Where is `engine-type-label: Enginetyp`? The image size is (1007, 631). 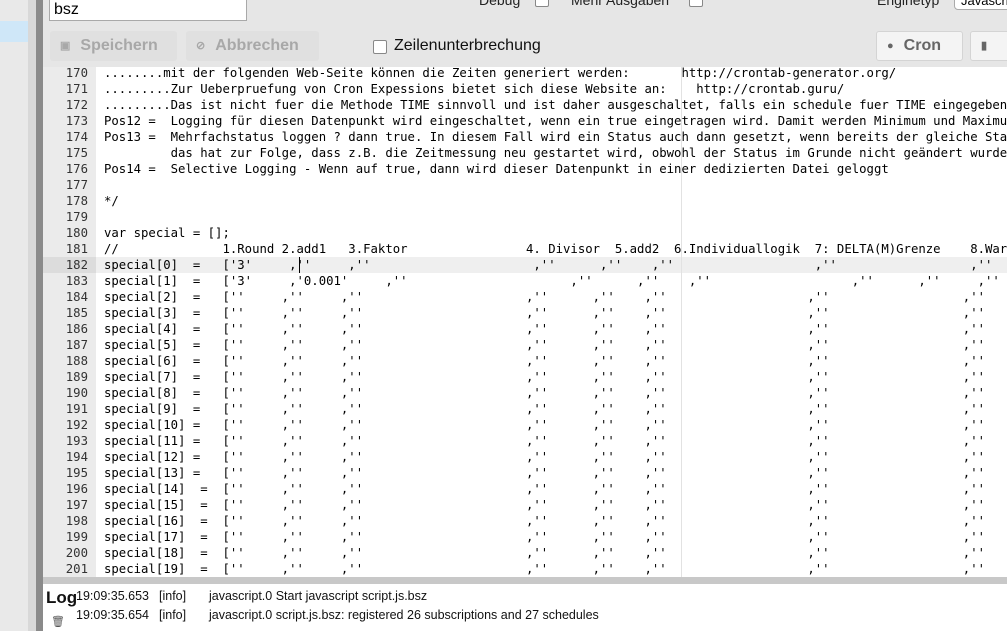 engine-type-label: Enginetyp is located at coordinates (908, 4).